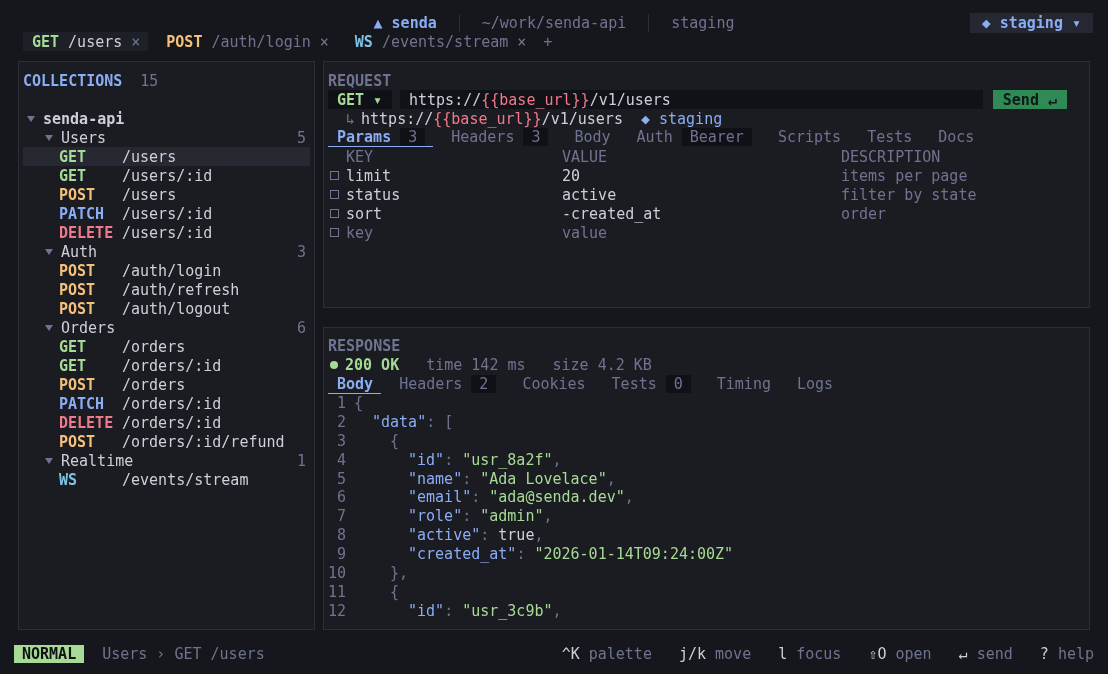 The width and height of the screenshot is (1108, 674). I want to click on request-item: DELETE /orders/:id, so click(166, 422).